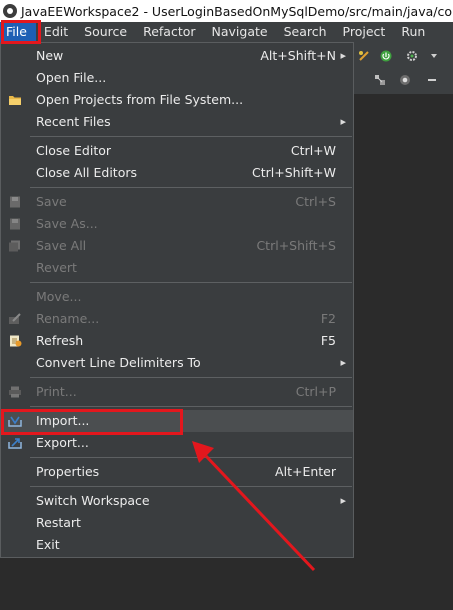  Describe the element at coordinates (254, 506) in the screenshot. I see `annotation-arrow` at that location.